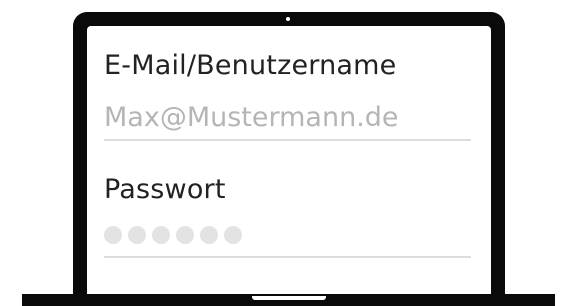 The width and height of the screenshot is (577, 306). I want to click on password-field, so click(287, 235).